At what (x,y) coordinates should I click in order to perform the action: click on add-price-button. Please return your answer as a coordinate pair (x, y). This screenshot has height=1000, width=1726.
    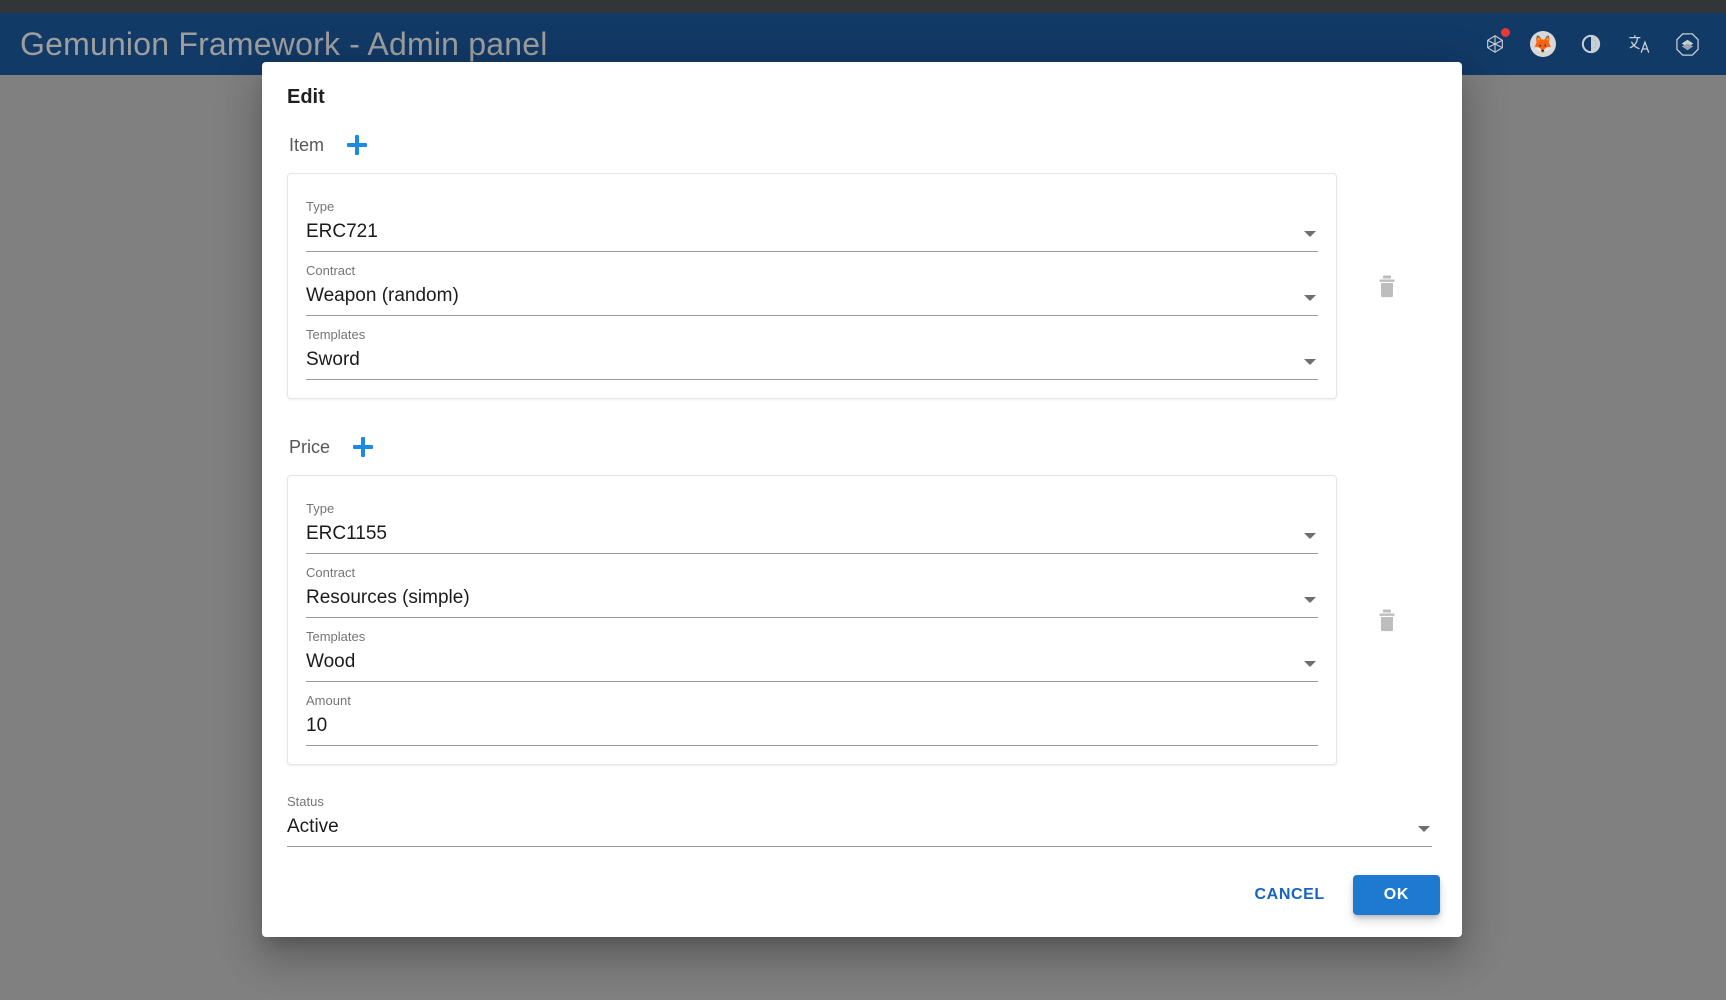
    Looking at the image, I should click on (363, 447).